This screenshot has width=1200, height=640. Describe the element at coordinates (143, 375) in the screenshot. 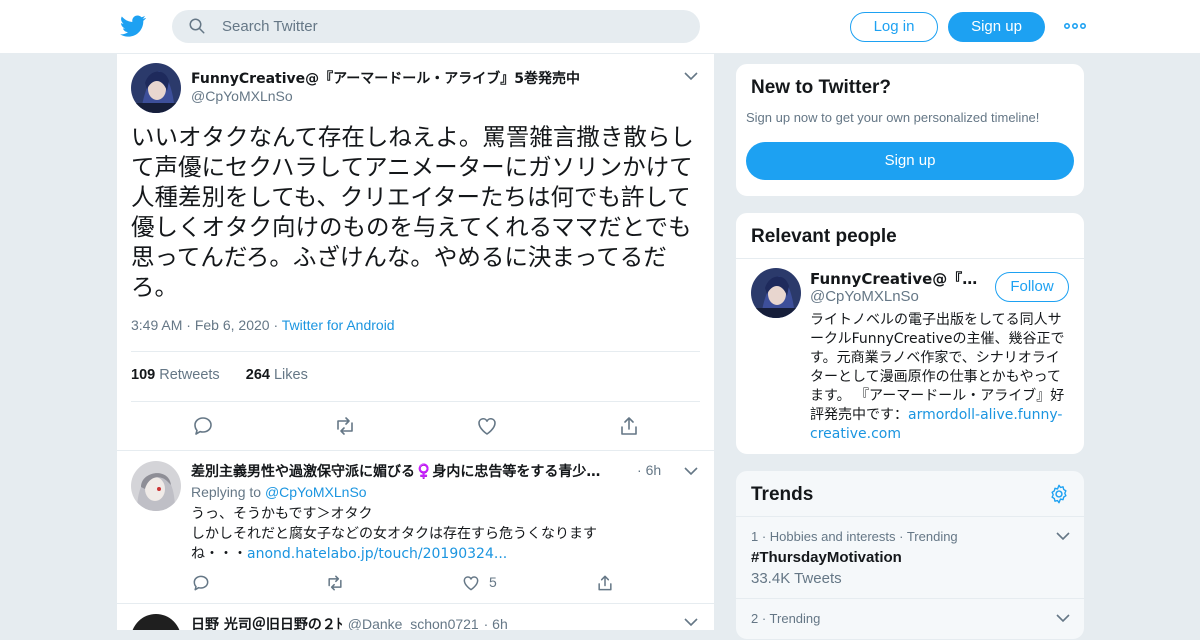

I see `retweets-count: 109` at that location.